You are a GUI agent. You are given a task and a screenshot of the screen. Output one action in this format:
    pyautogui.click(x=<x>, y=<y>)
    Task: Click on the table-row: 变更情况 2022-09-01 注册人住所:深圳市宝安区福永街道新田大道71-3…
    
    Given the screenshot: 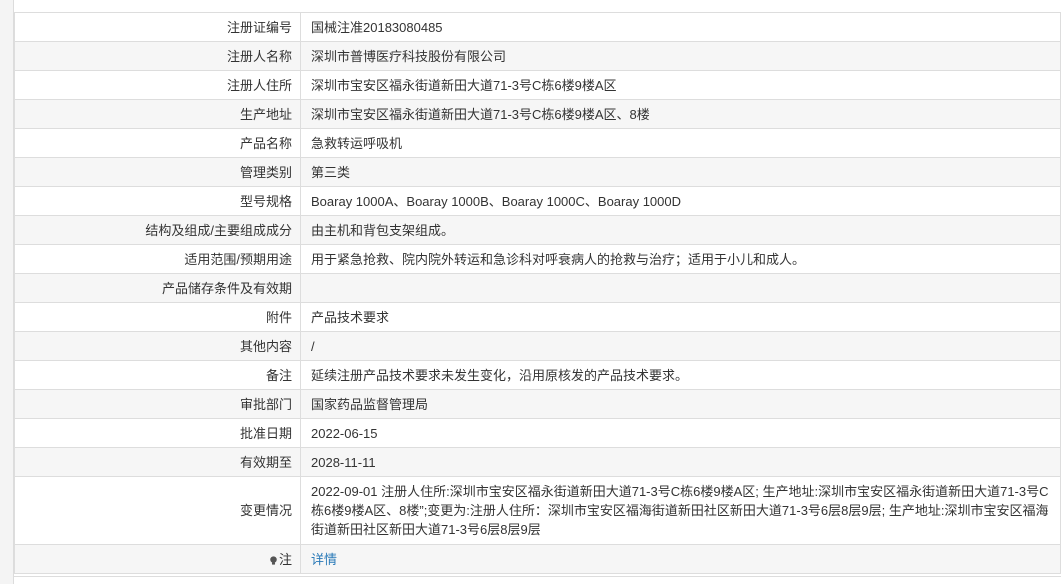 What is the action you would take?
    pyautogui.click(x=537, y=510)
    